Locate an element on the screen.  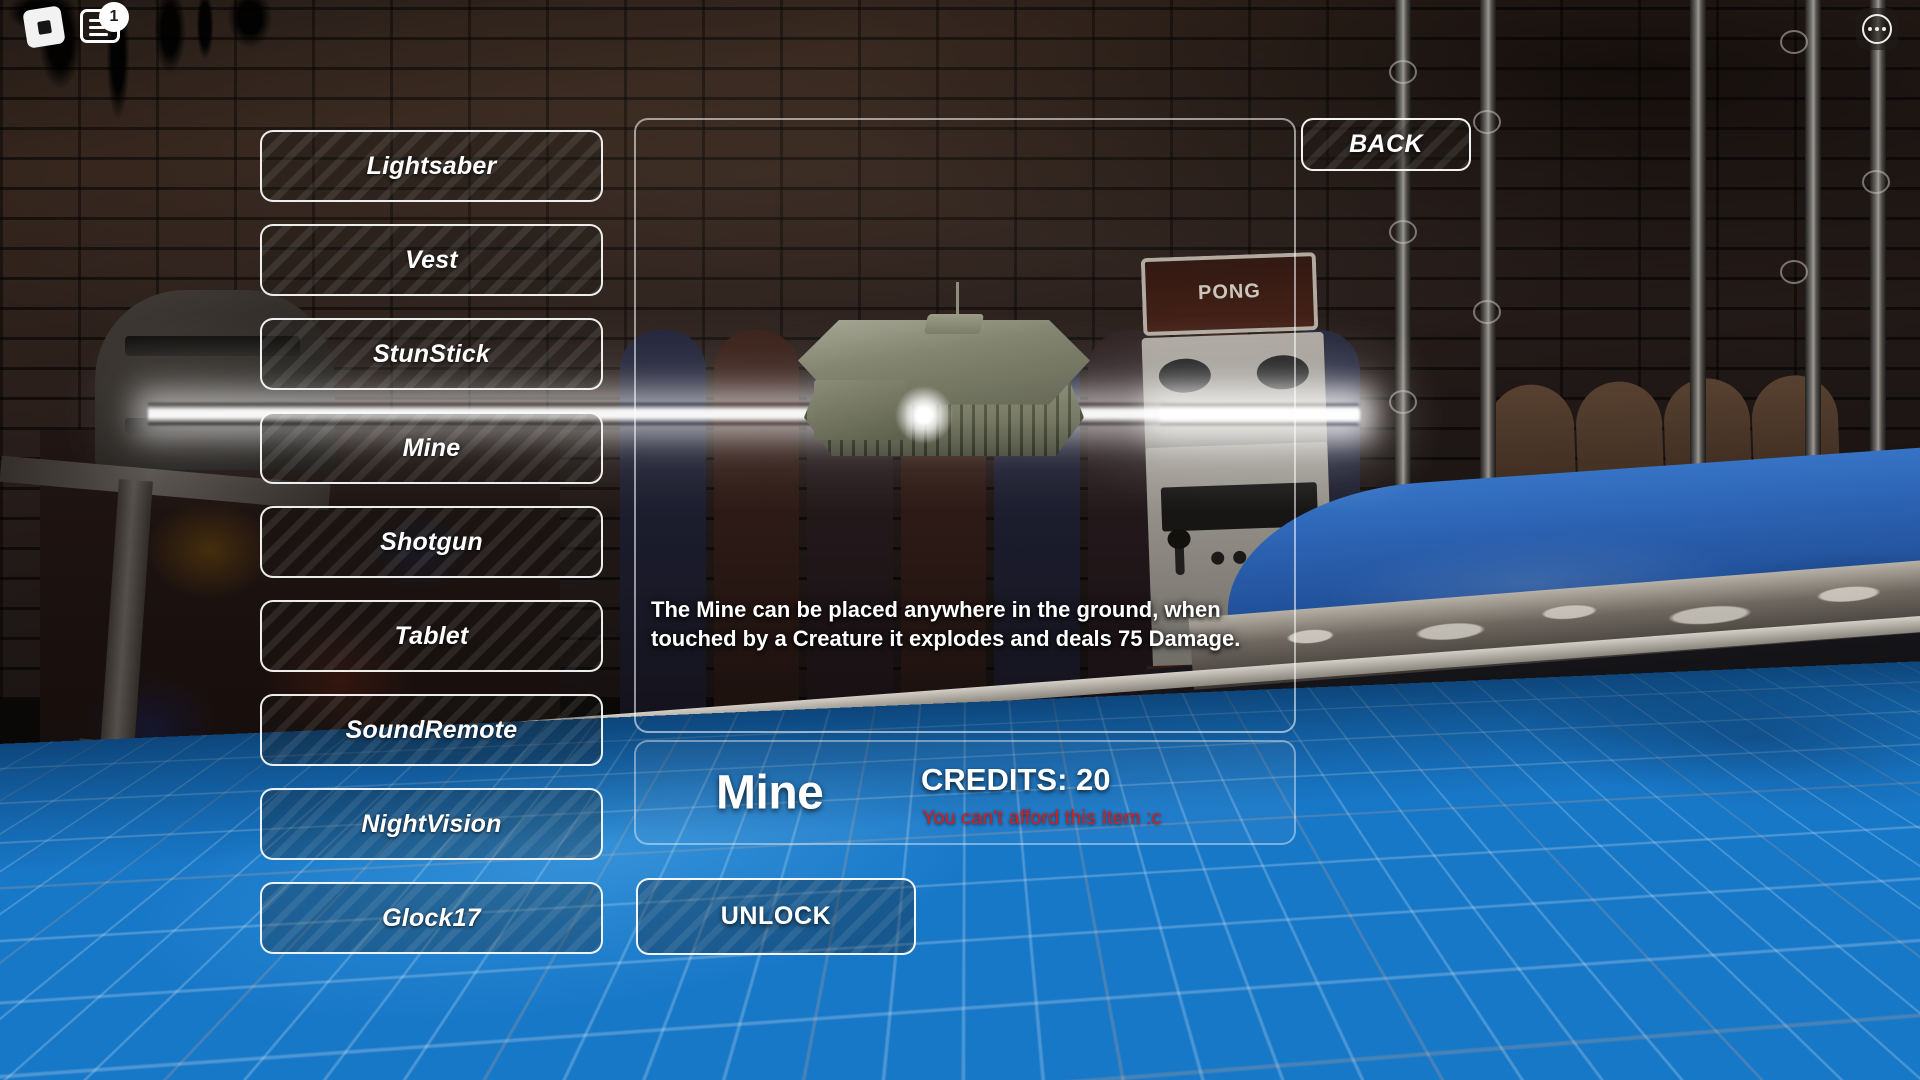
shop-item-shotgun: Shotgun is located at coordinates (431, 542).